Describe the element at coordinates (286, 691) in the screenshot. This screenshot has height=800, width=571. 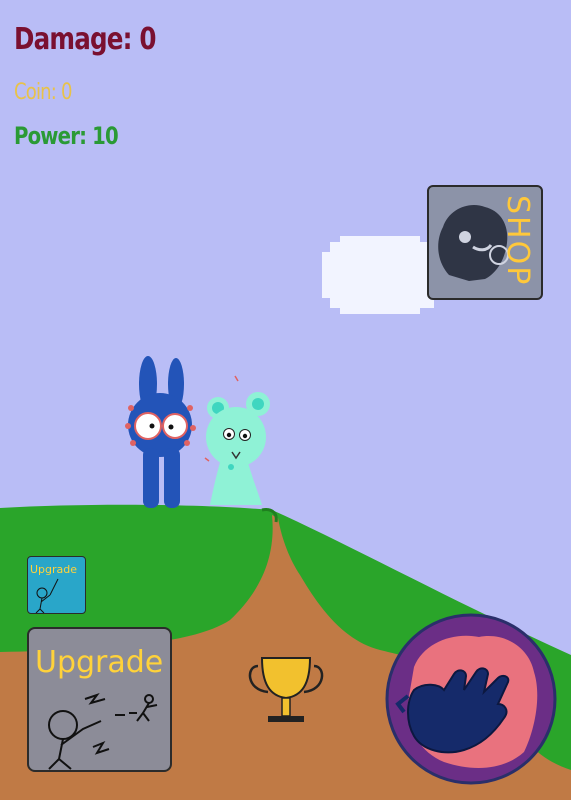
I see `trophy-icon` at that location.